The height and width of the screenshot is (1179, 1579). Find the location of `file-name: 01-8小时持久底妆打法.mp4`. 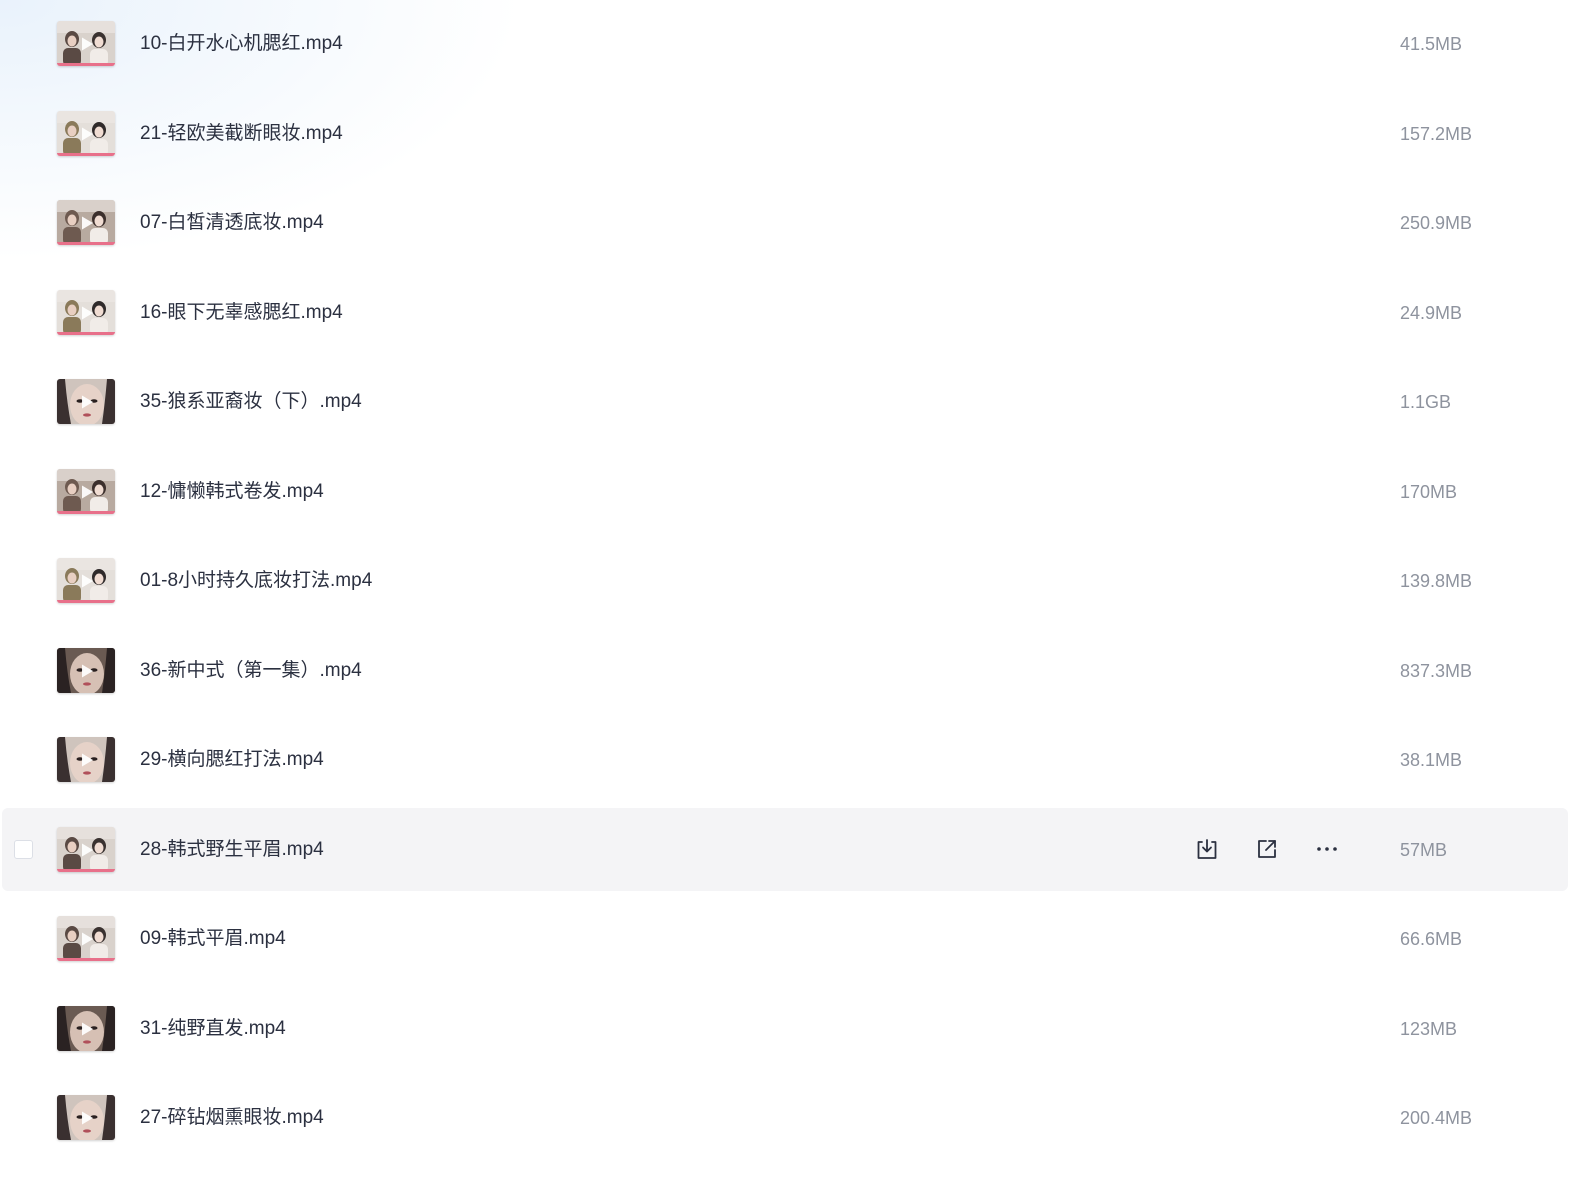

file-name: 01-8小时持久底妆打法.mp4 is located at coordinates (256, 581).